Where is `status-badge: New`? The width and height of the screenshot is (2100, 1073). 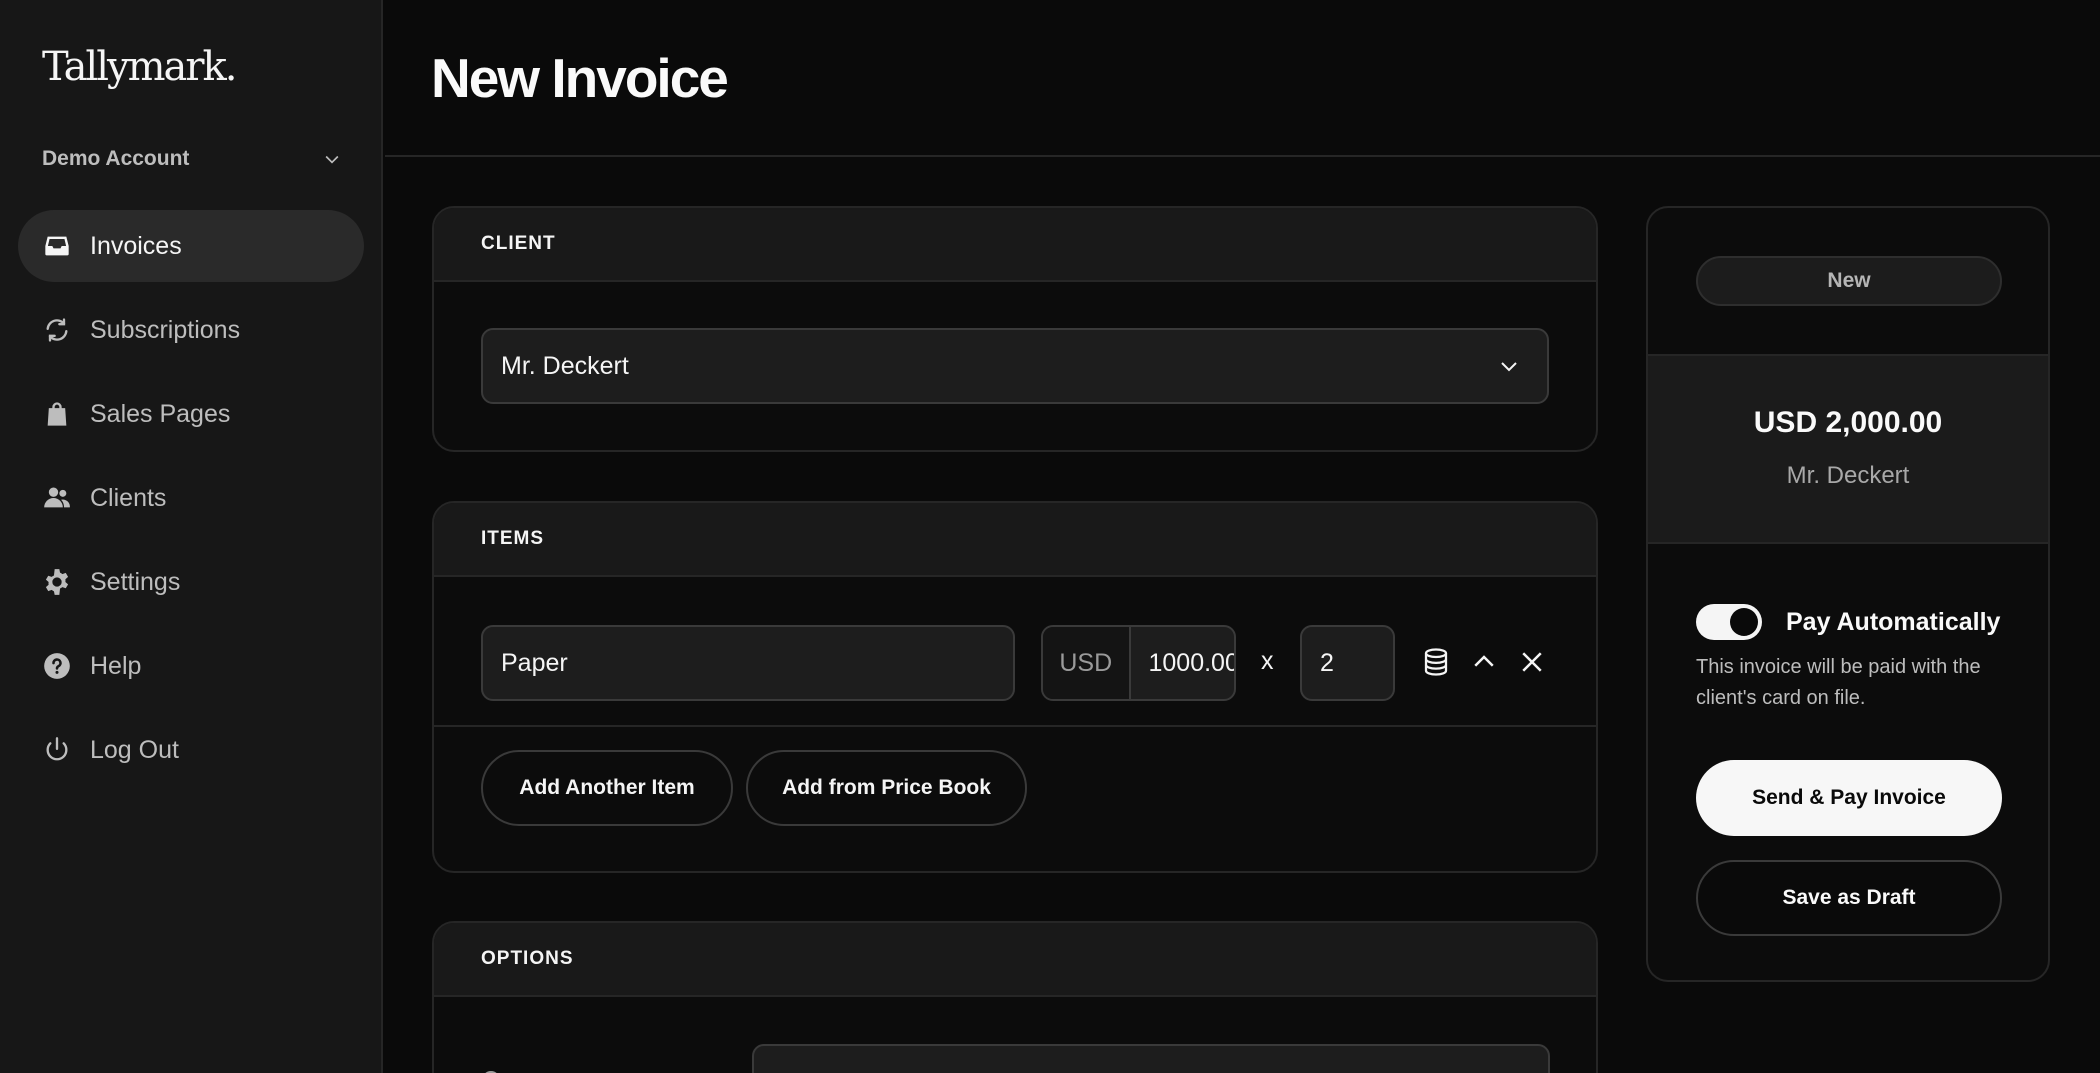
status-badge: New is located at coordinates (1849, 281).